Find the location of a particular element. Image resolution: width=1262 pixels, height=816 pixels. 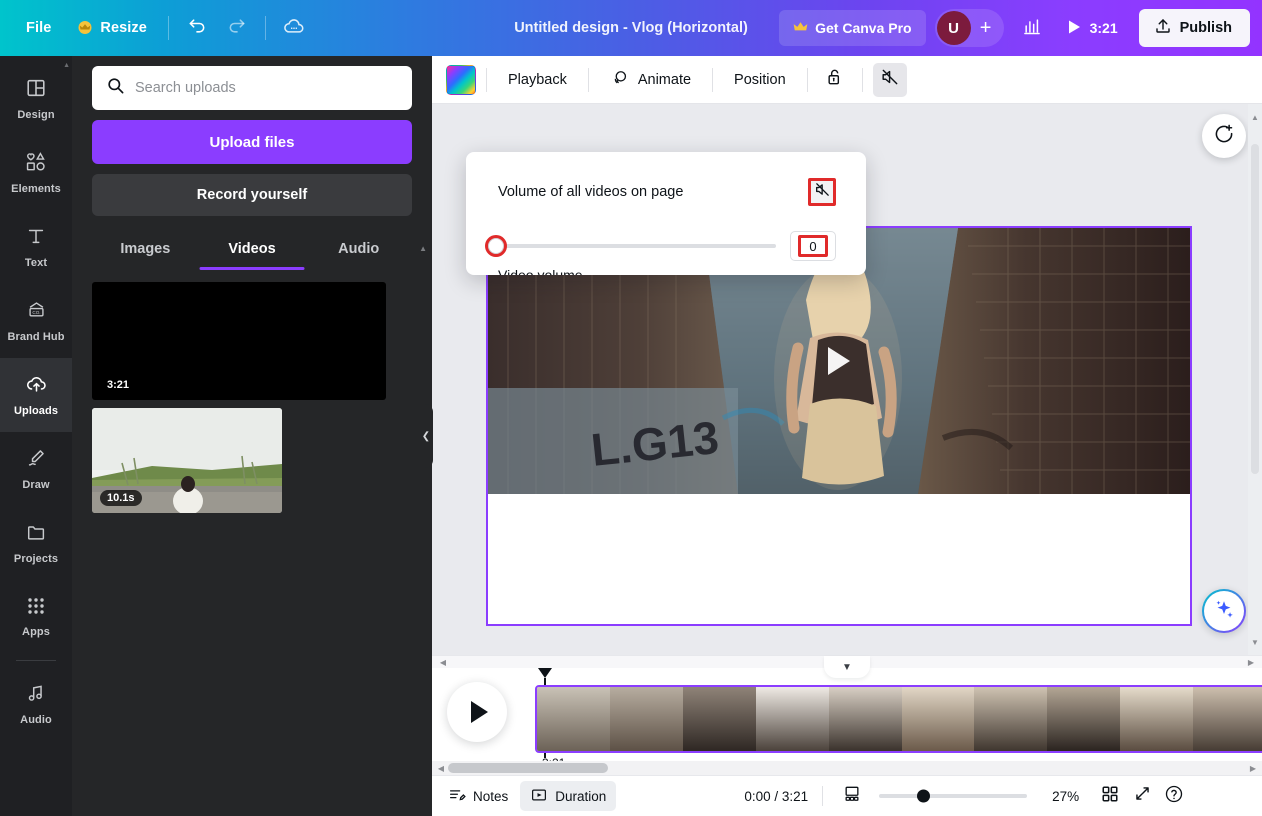

volume-value-box is located at coordinates (813, 246).